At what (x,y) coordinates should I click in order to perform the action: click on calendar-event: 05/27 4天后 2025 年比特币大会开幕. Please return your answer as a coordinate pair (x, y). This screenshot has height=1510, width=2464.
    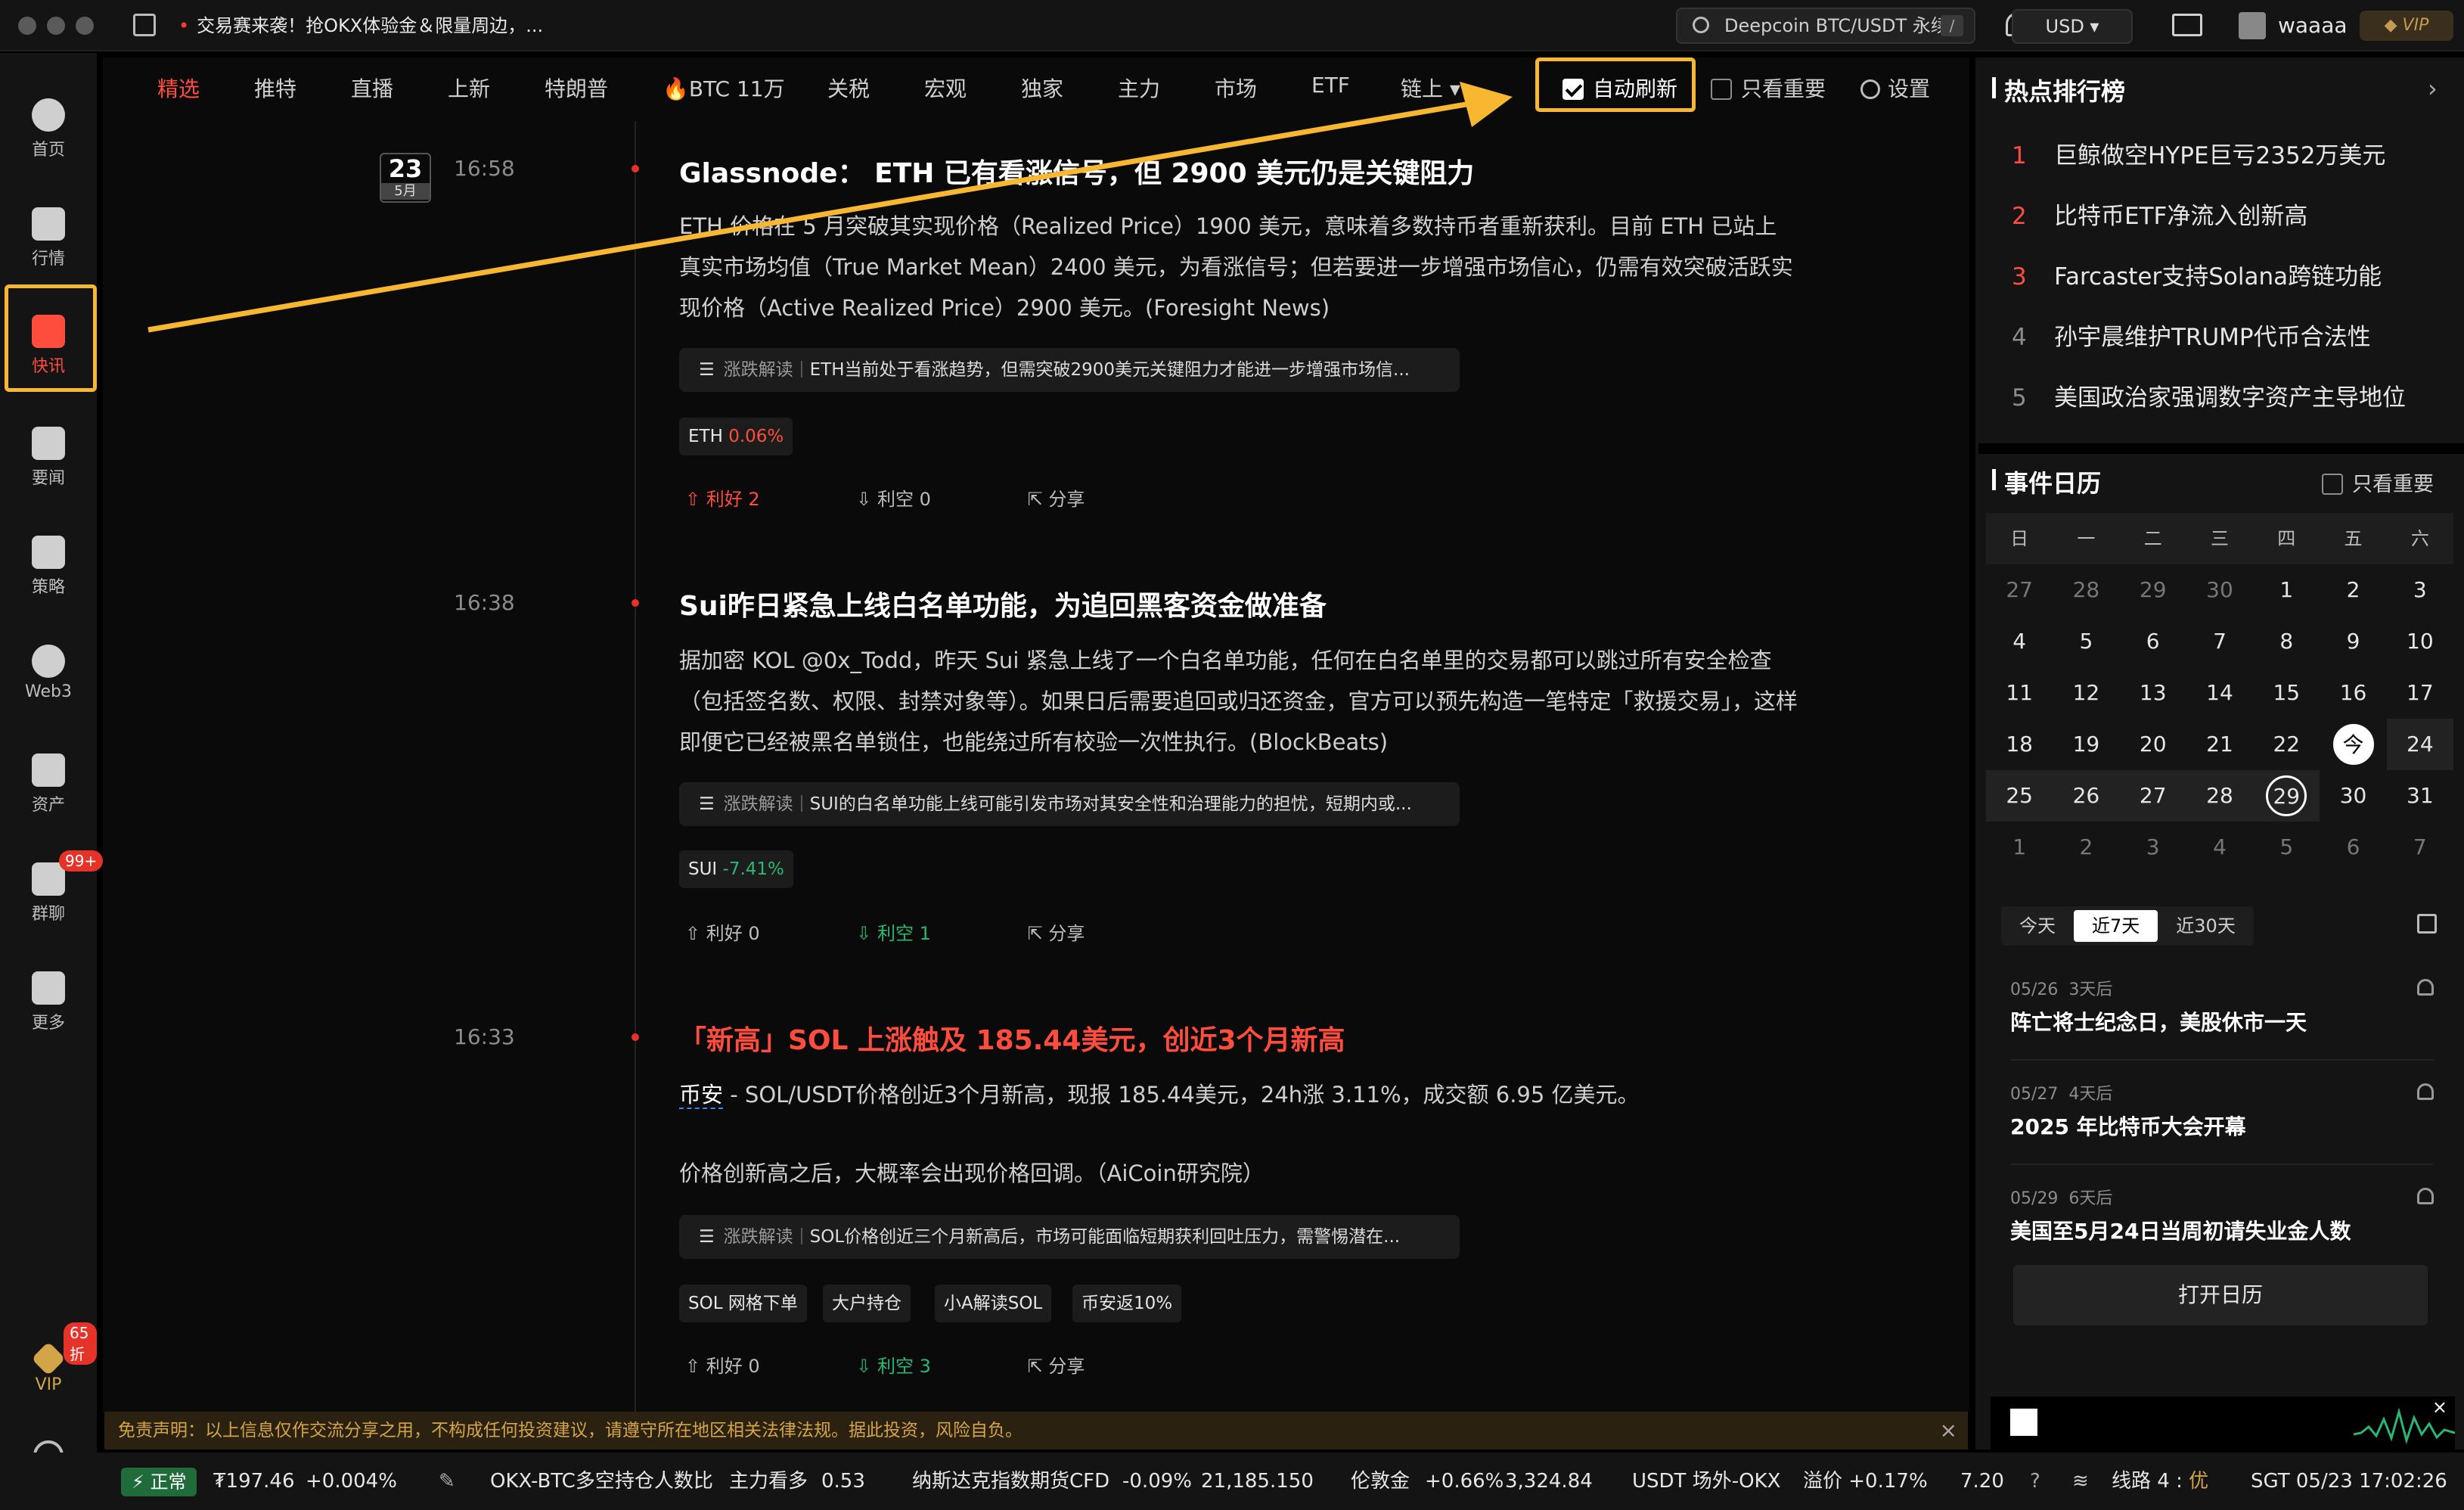
    Looking at the image, I should click on (2222, 1122).